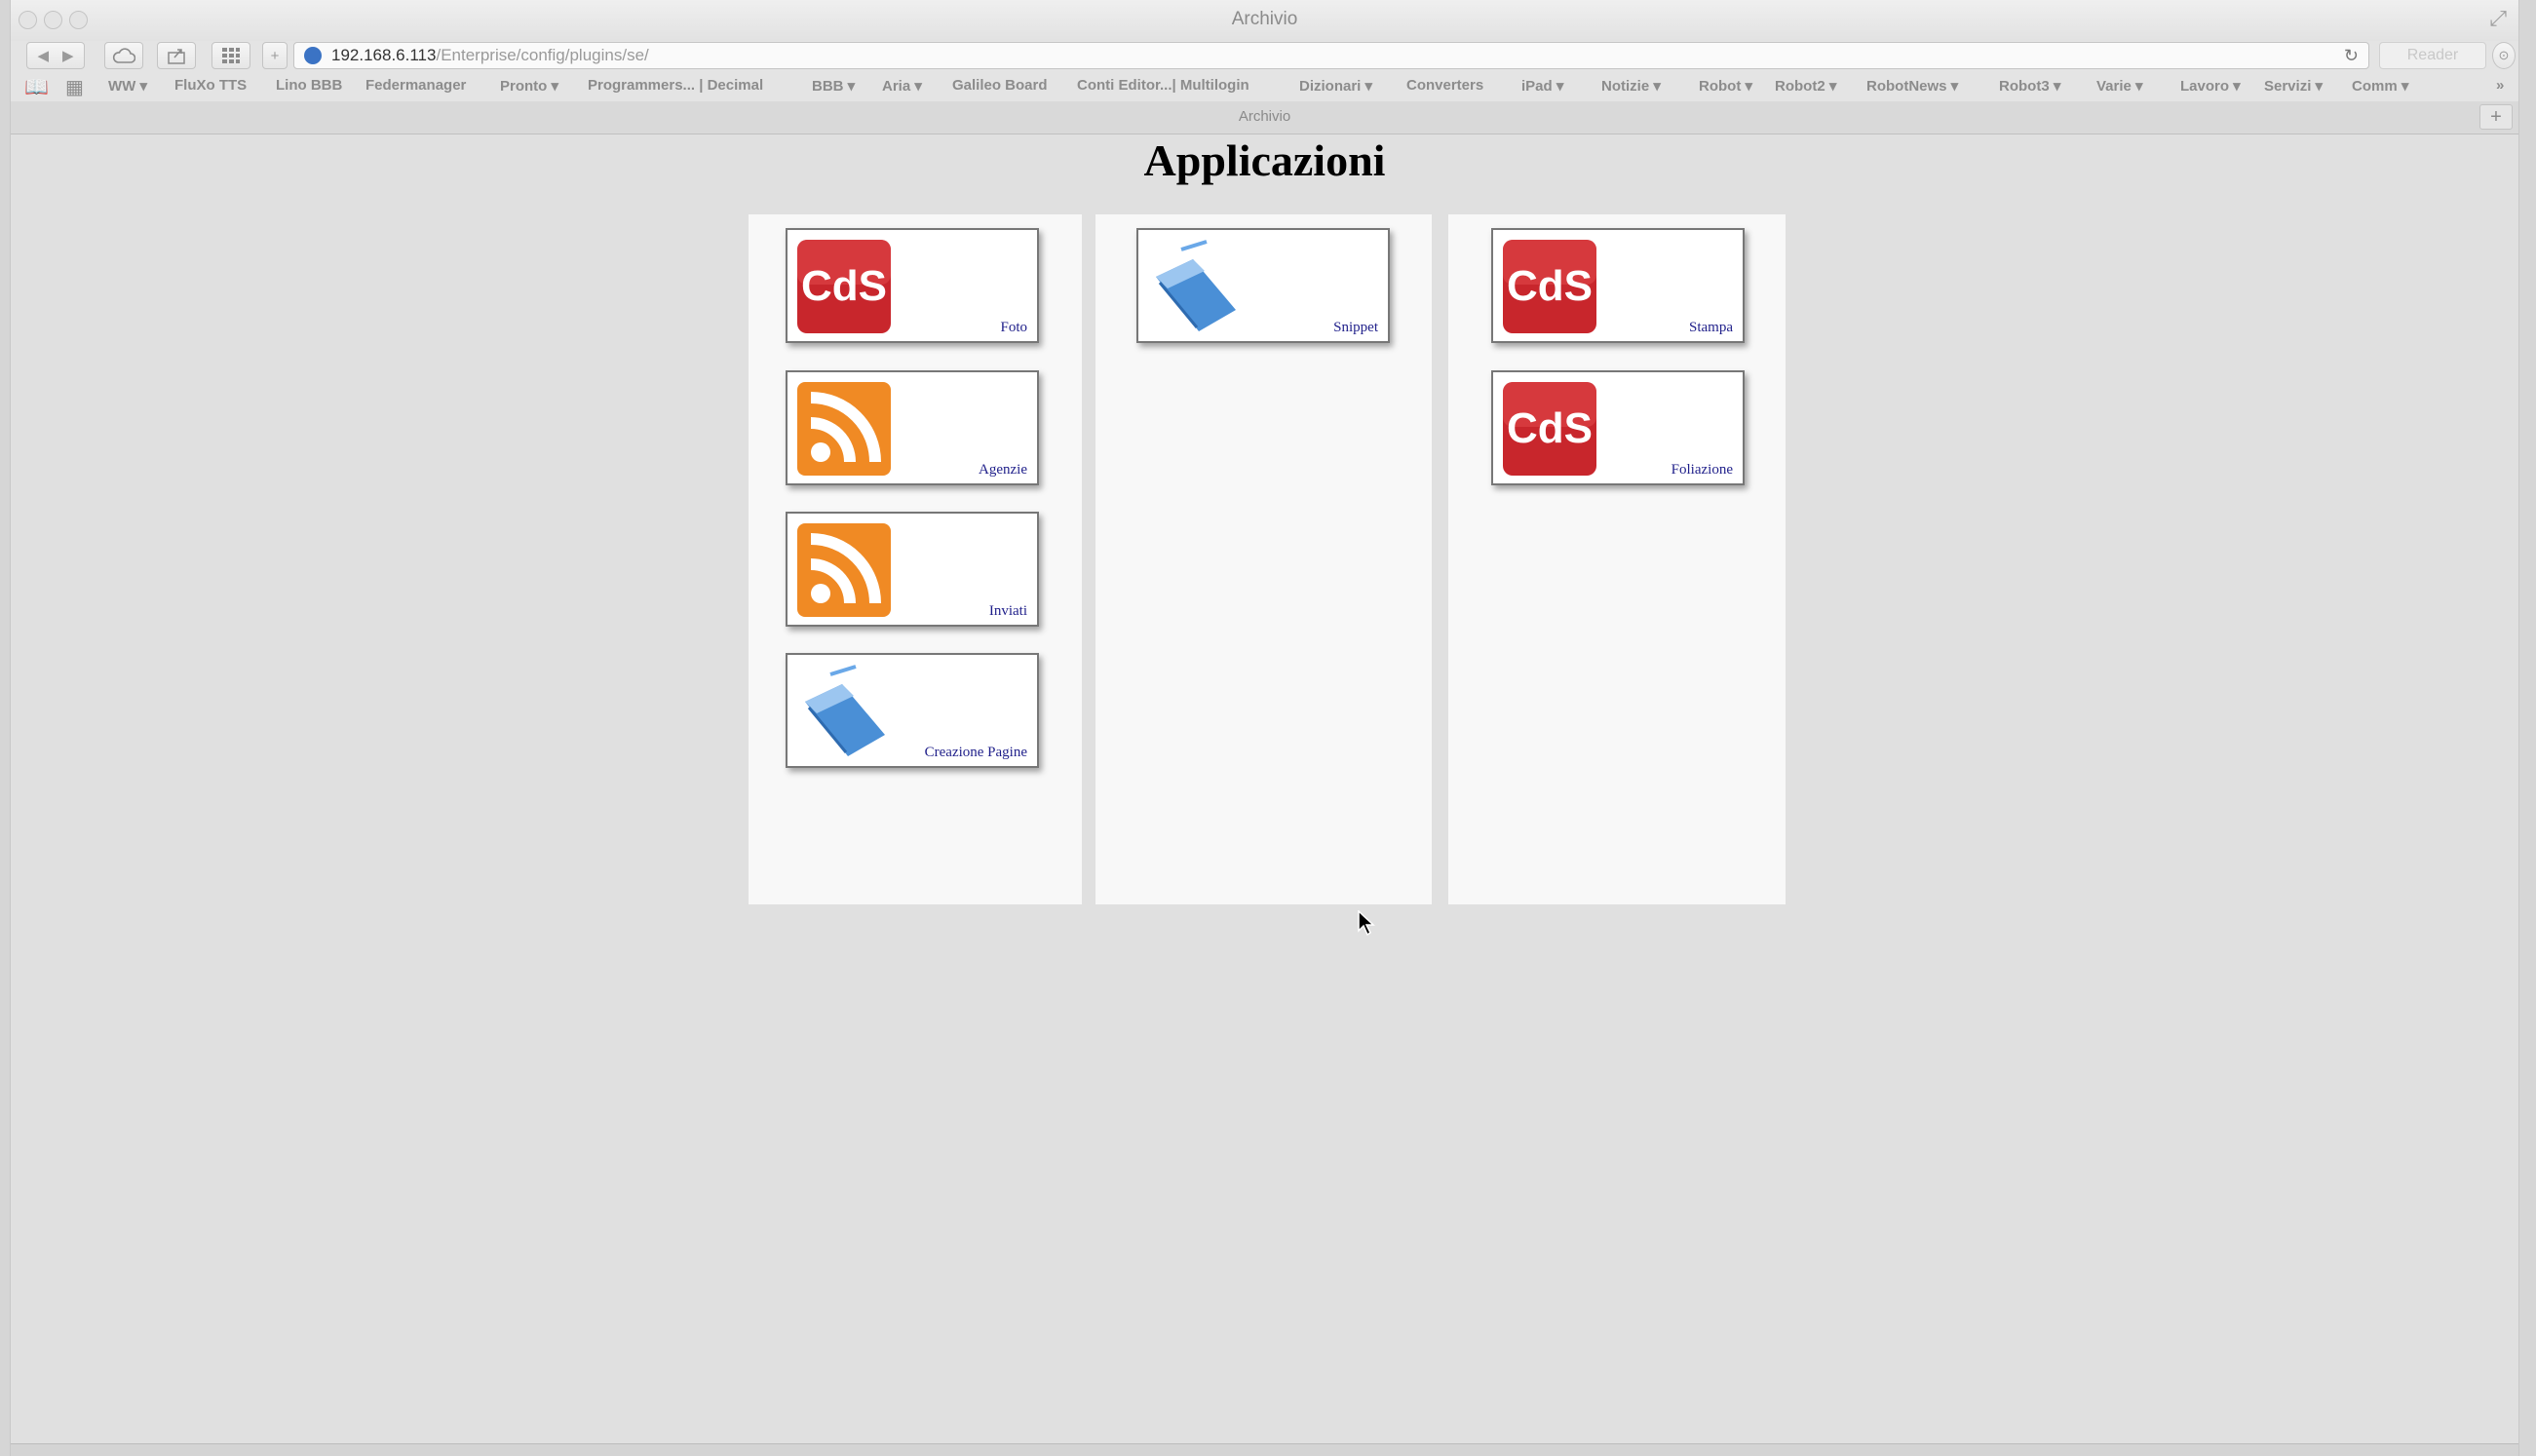 Image resolution: width=2536 pixels, height=1456 pixels. Describe the element at coordinates (913, 710) in the screenshot. I see `app-card-creazione-pagine: Creazione Pagine` at that location.